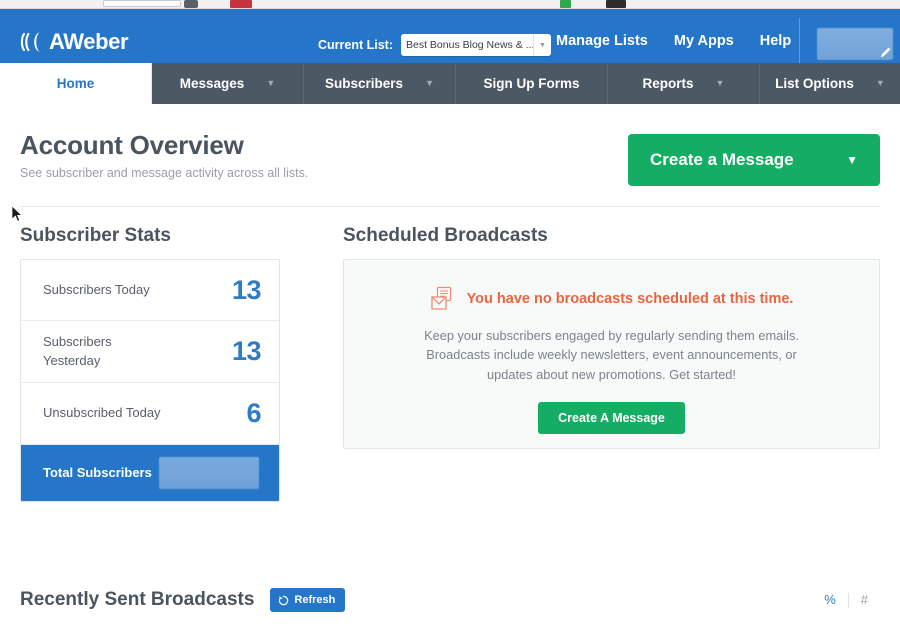  Describe the element at coordinates (722, 159) in the screenshot. I see `create-a-message-label: Create a Message` at that location.